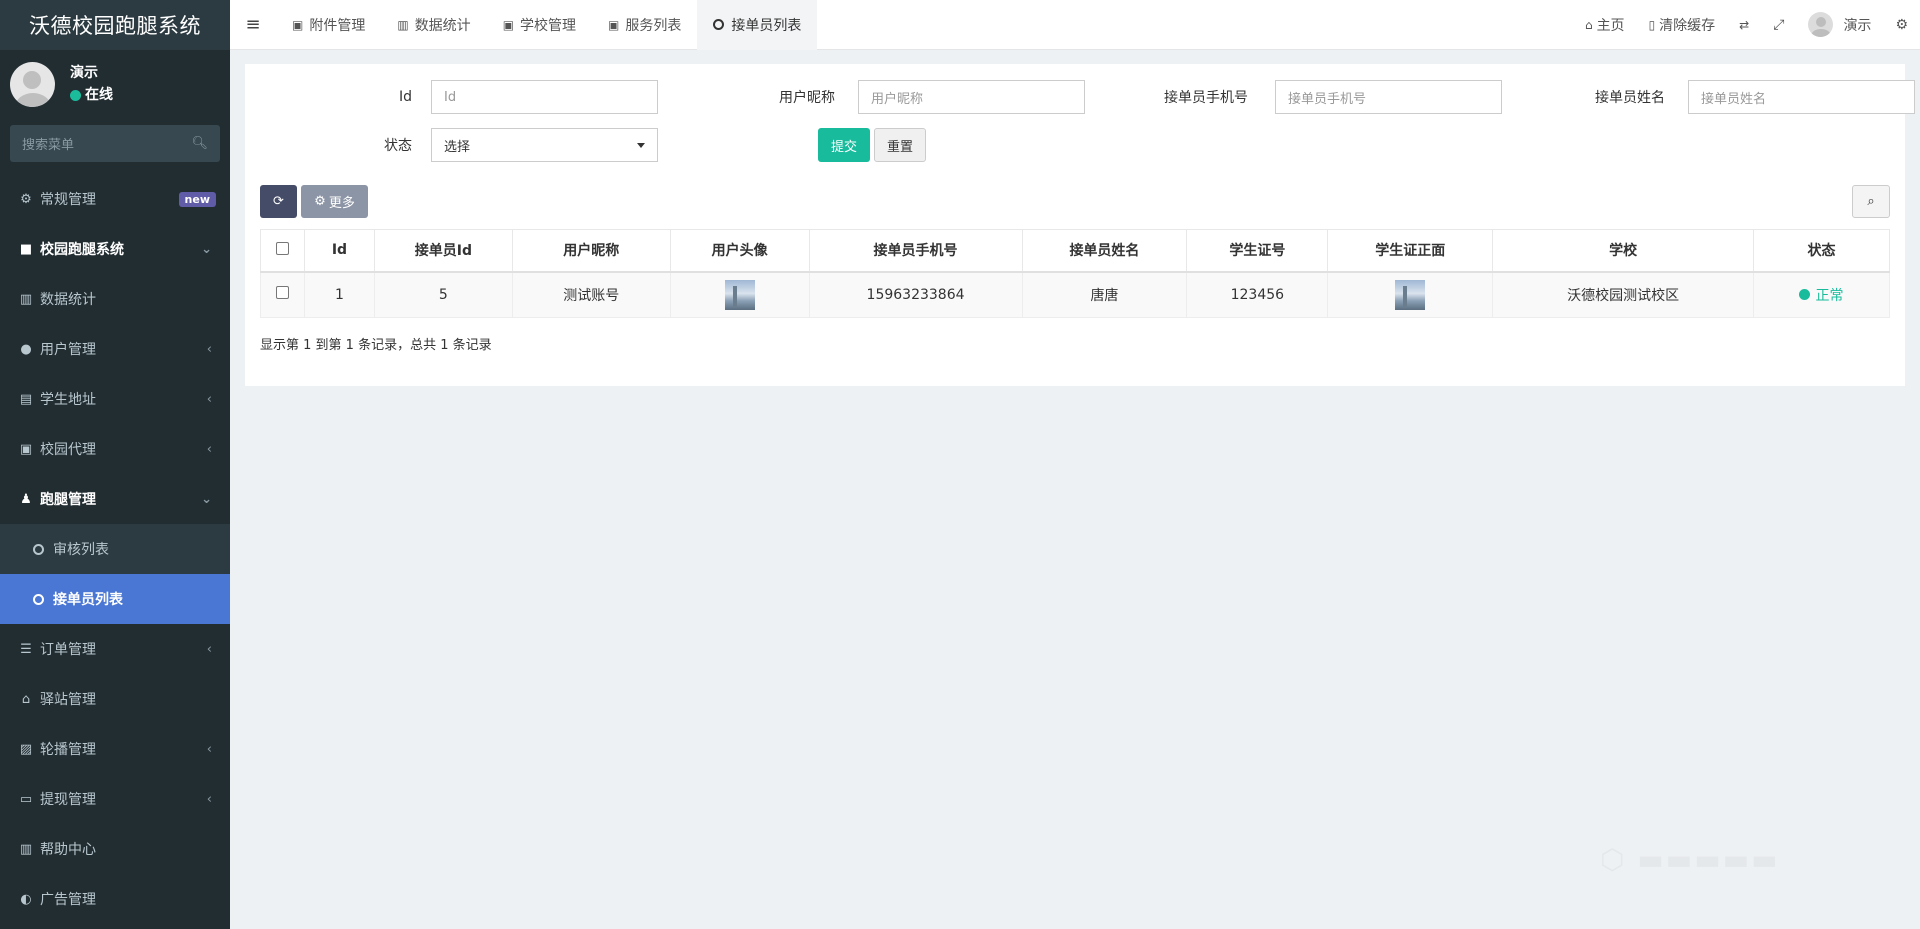  Describe the element at coordinates (1821, 295) in the screenshot. I see `status-badge: 正常` at that location.